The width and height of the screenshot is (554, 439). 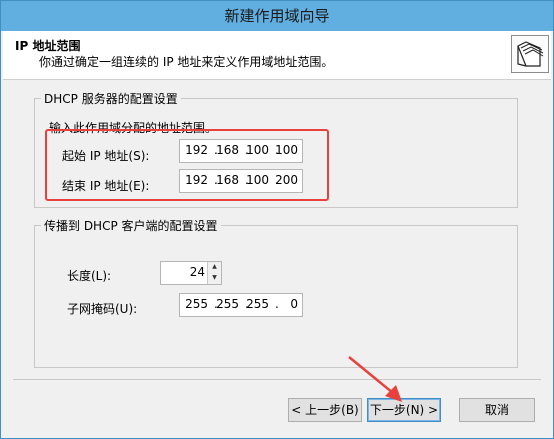 What do you see at coordinates (375, 379) in the screenshot?
I see `annotation-arrow` at bounding box center [375, 379].